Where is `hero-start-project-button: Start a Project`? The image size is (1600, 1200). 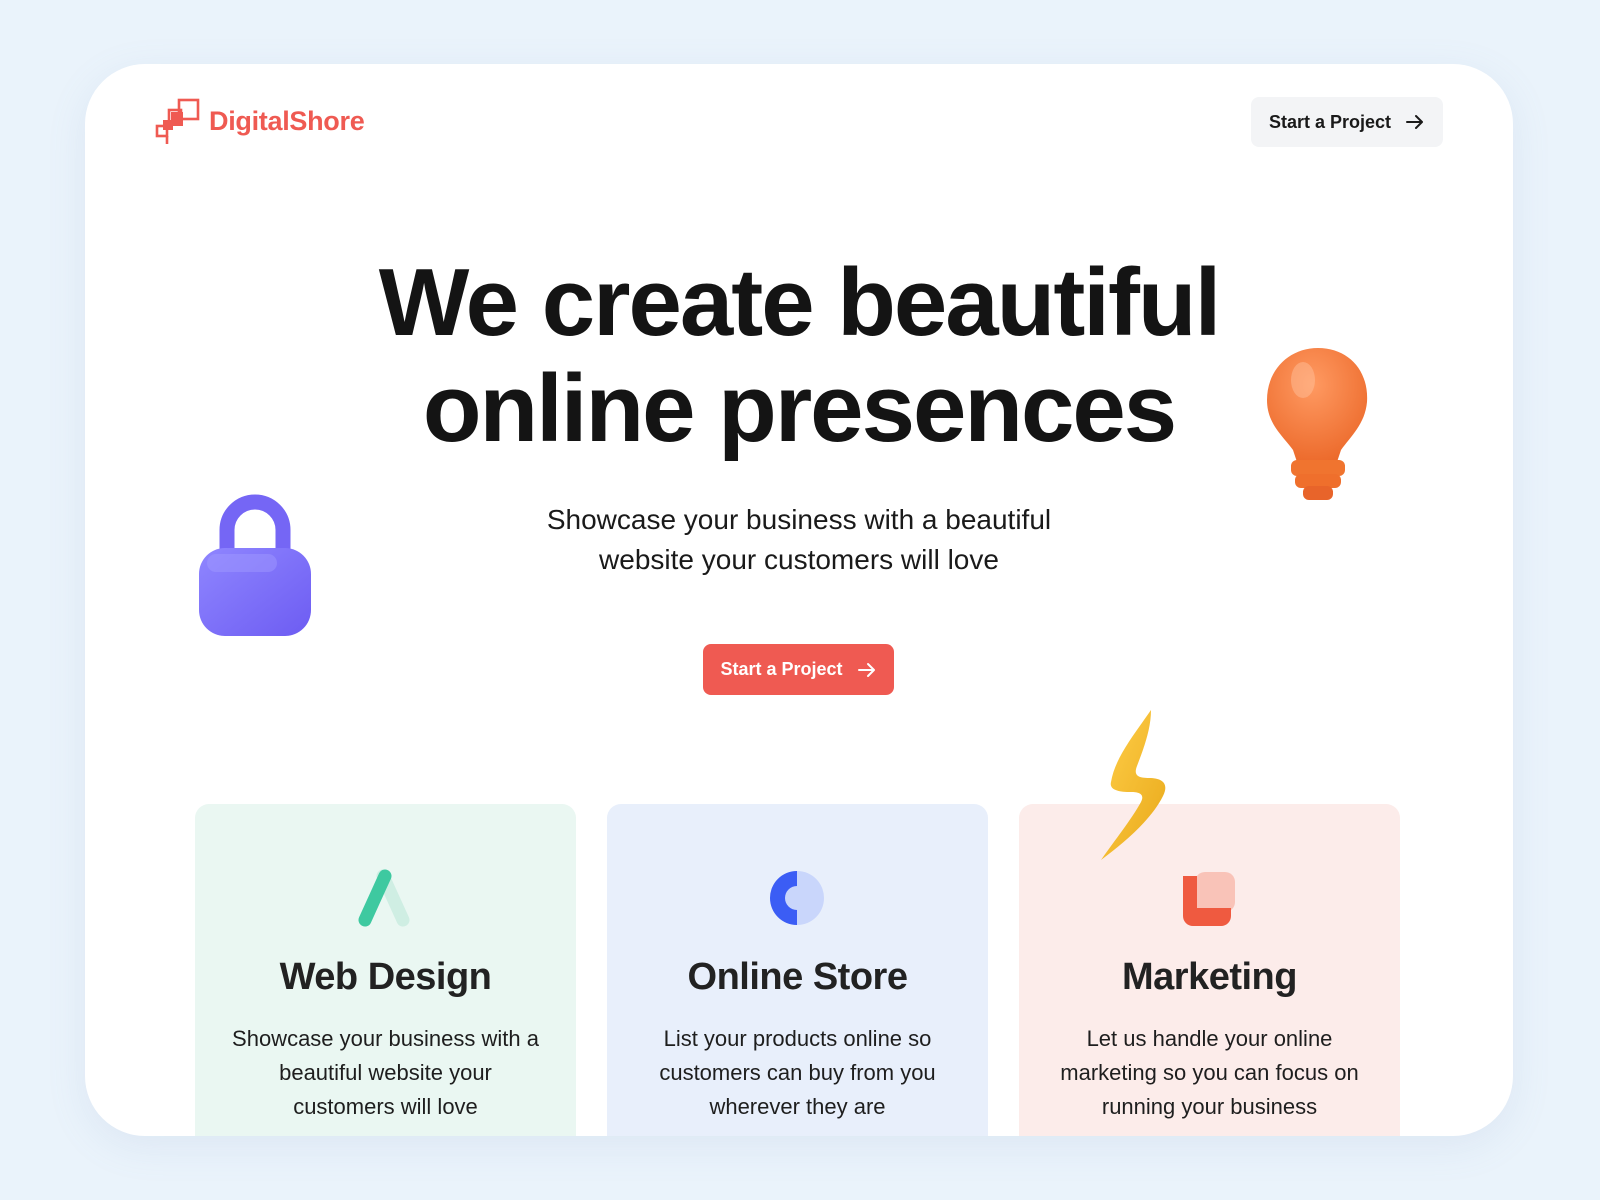 hero-start-project-button: Start a Project is located at coordinates (798, 669).